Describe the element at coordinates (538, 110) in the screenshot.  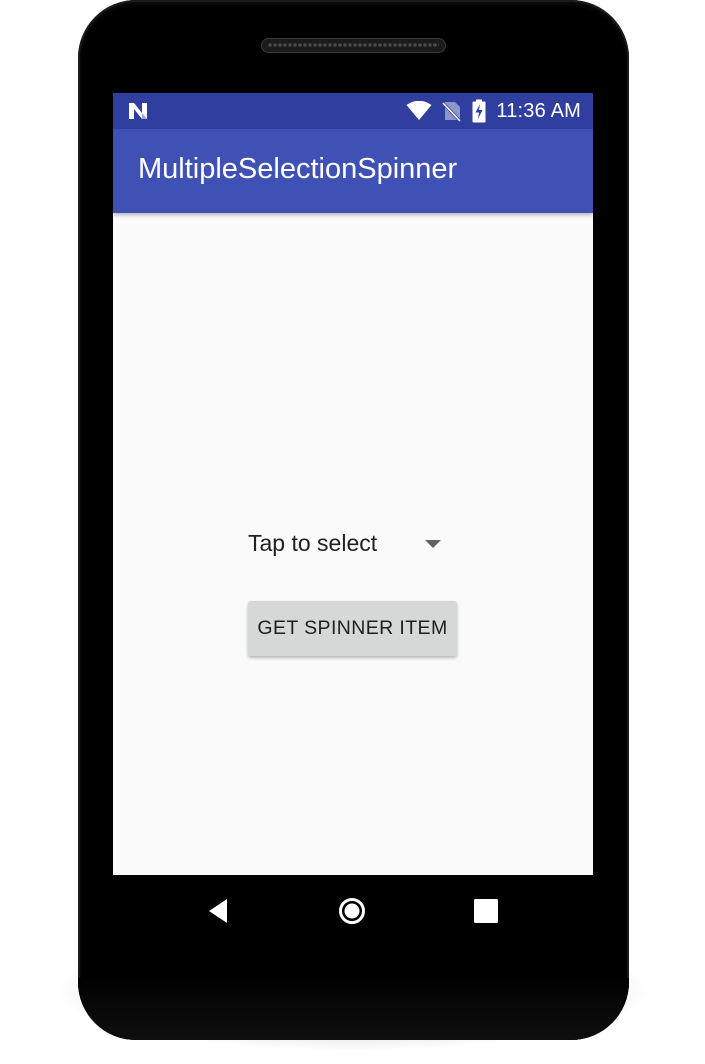
I see `status-time: 11:36 AM` at that location.